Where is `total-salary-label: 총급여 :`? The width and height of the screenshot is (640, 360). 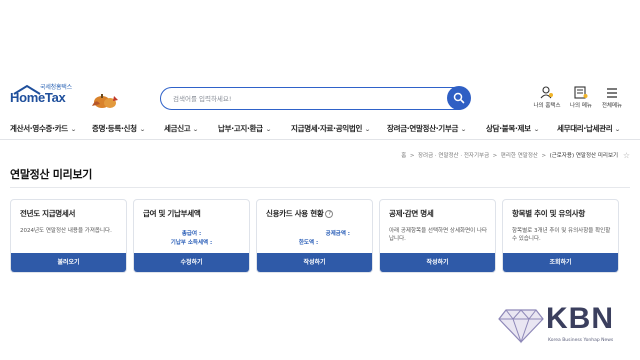 total-salary-label: 총급여 : is located at coordinates (191, 234).